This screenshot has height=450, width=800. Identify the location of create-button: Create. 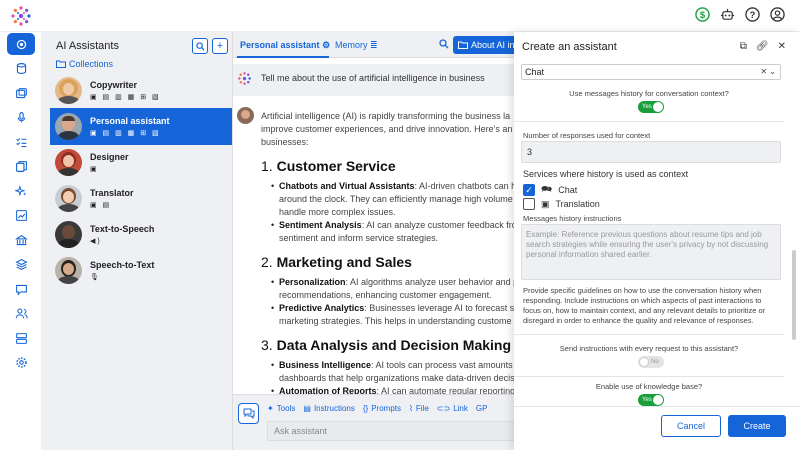
(757, 426).